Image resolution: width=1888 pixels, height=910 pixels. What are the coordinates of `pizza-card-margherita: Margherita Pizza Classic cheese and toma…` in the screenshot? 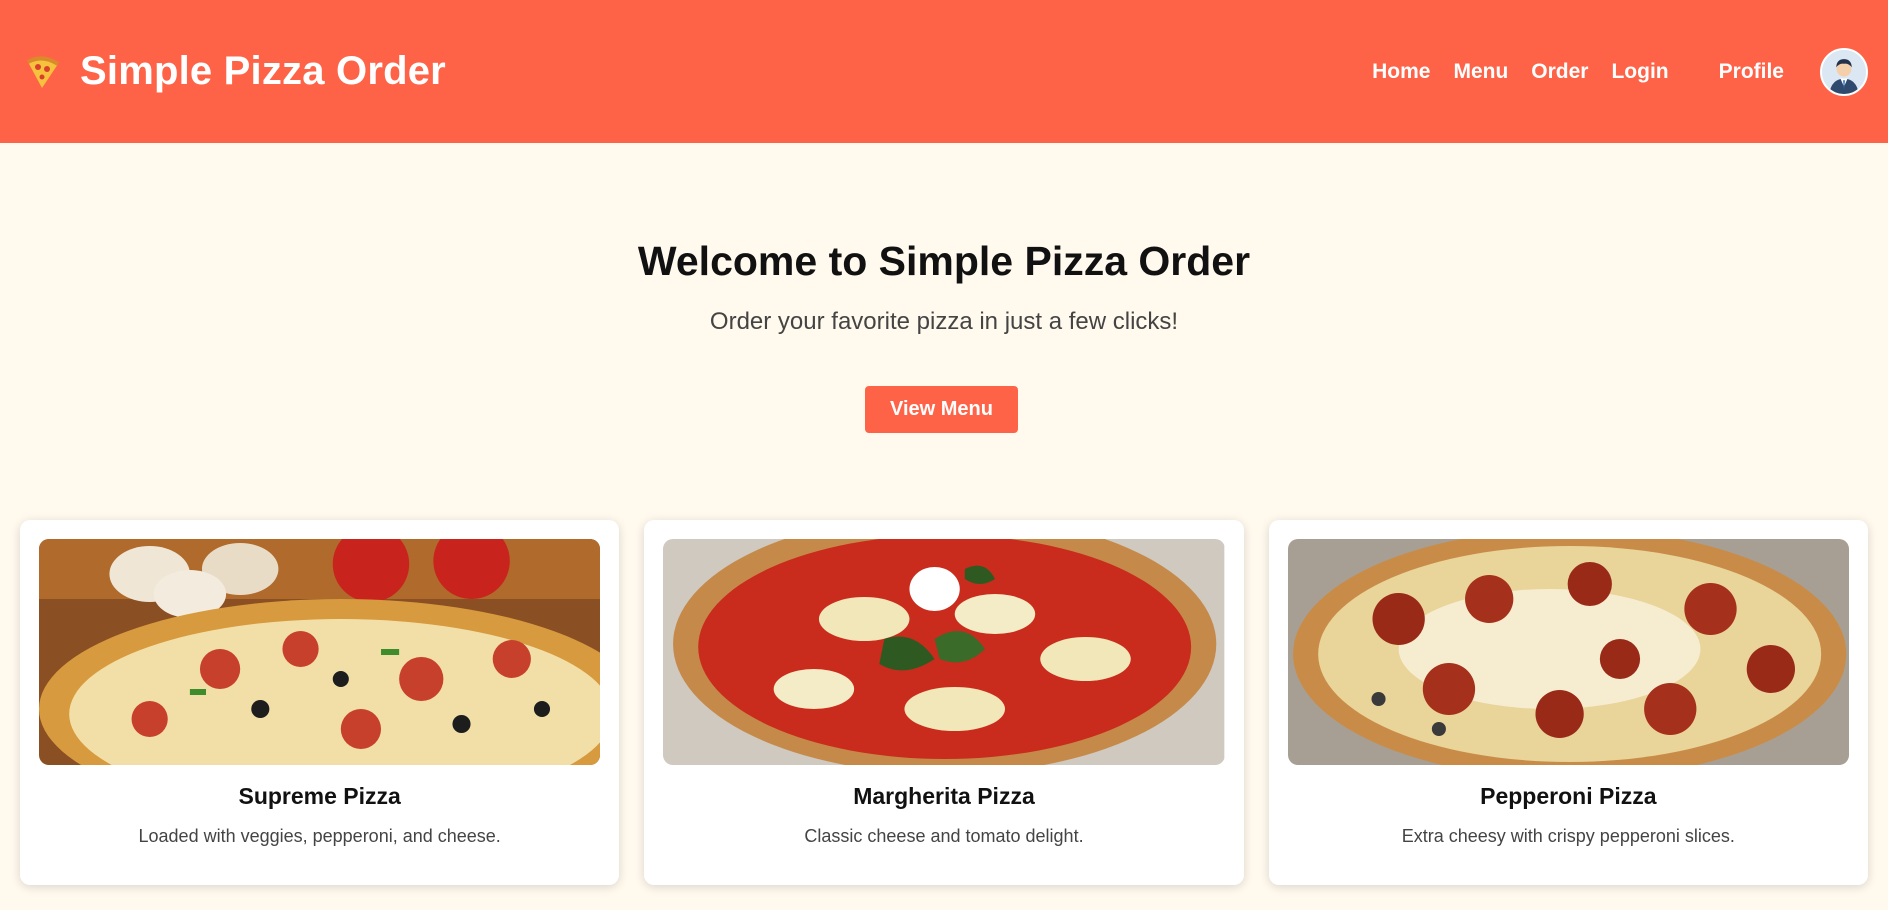 It's located at (944, 702).